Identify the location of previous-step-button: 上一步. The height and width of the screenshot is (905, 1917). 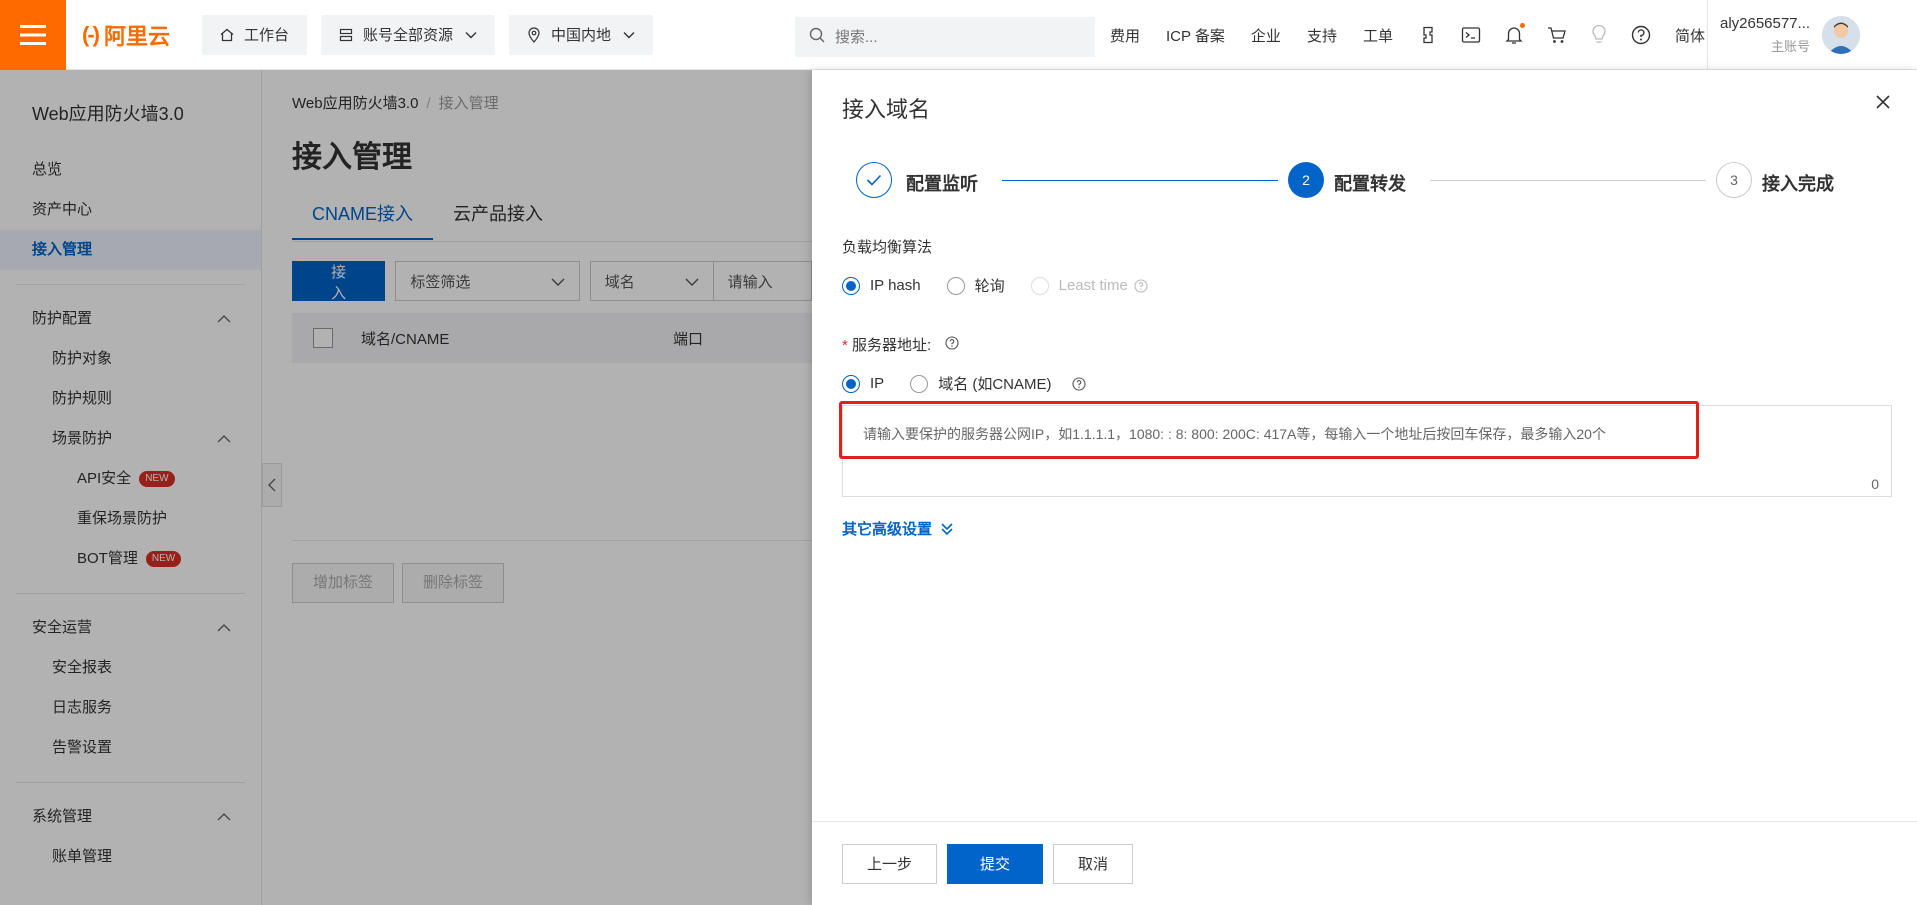
(890, 863).